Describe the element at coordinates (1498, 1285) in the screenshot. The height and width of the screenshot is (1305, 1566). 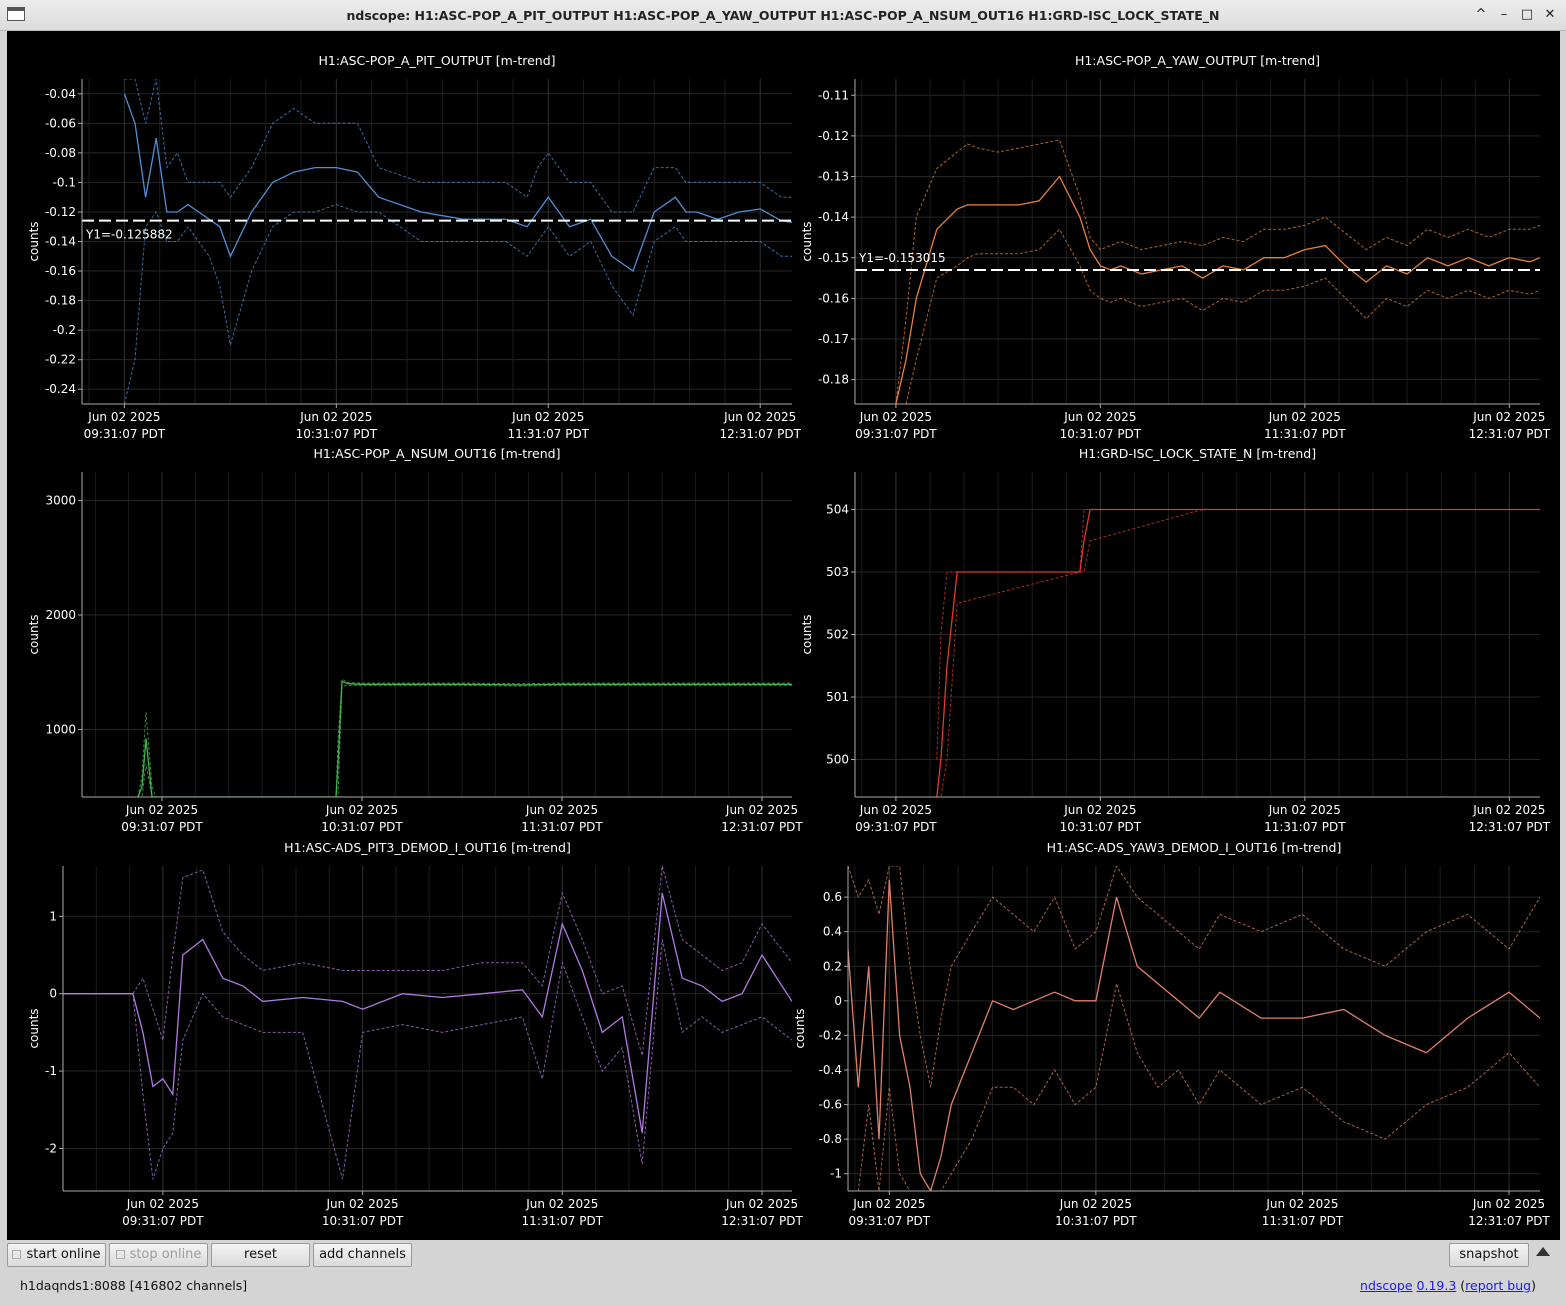
I see `report-bug-link: report bug` at that location.